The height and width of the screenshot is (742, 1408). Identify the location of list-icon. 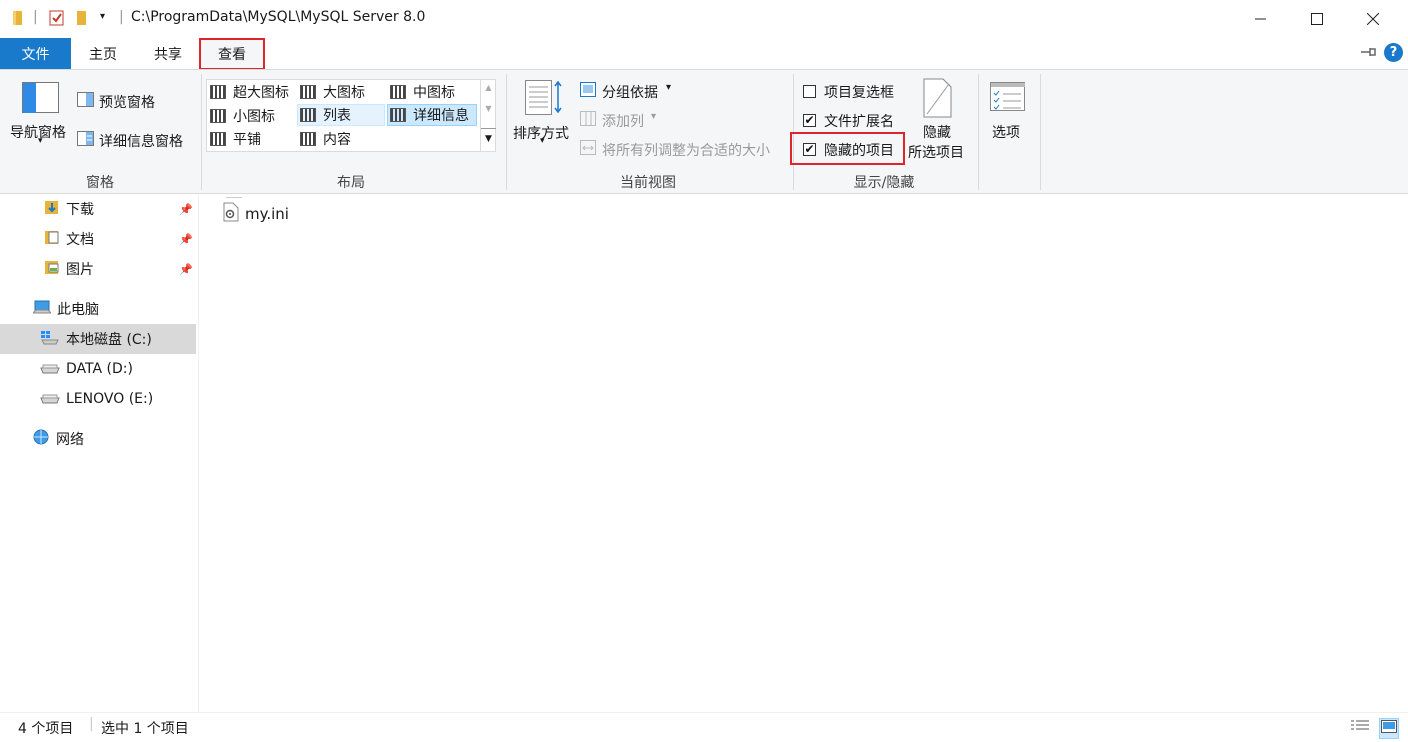
(308, 115).